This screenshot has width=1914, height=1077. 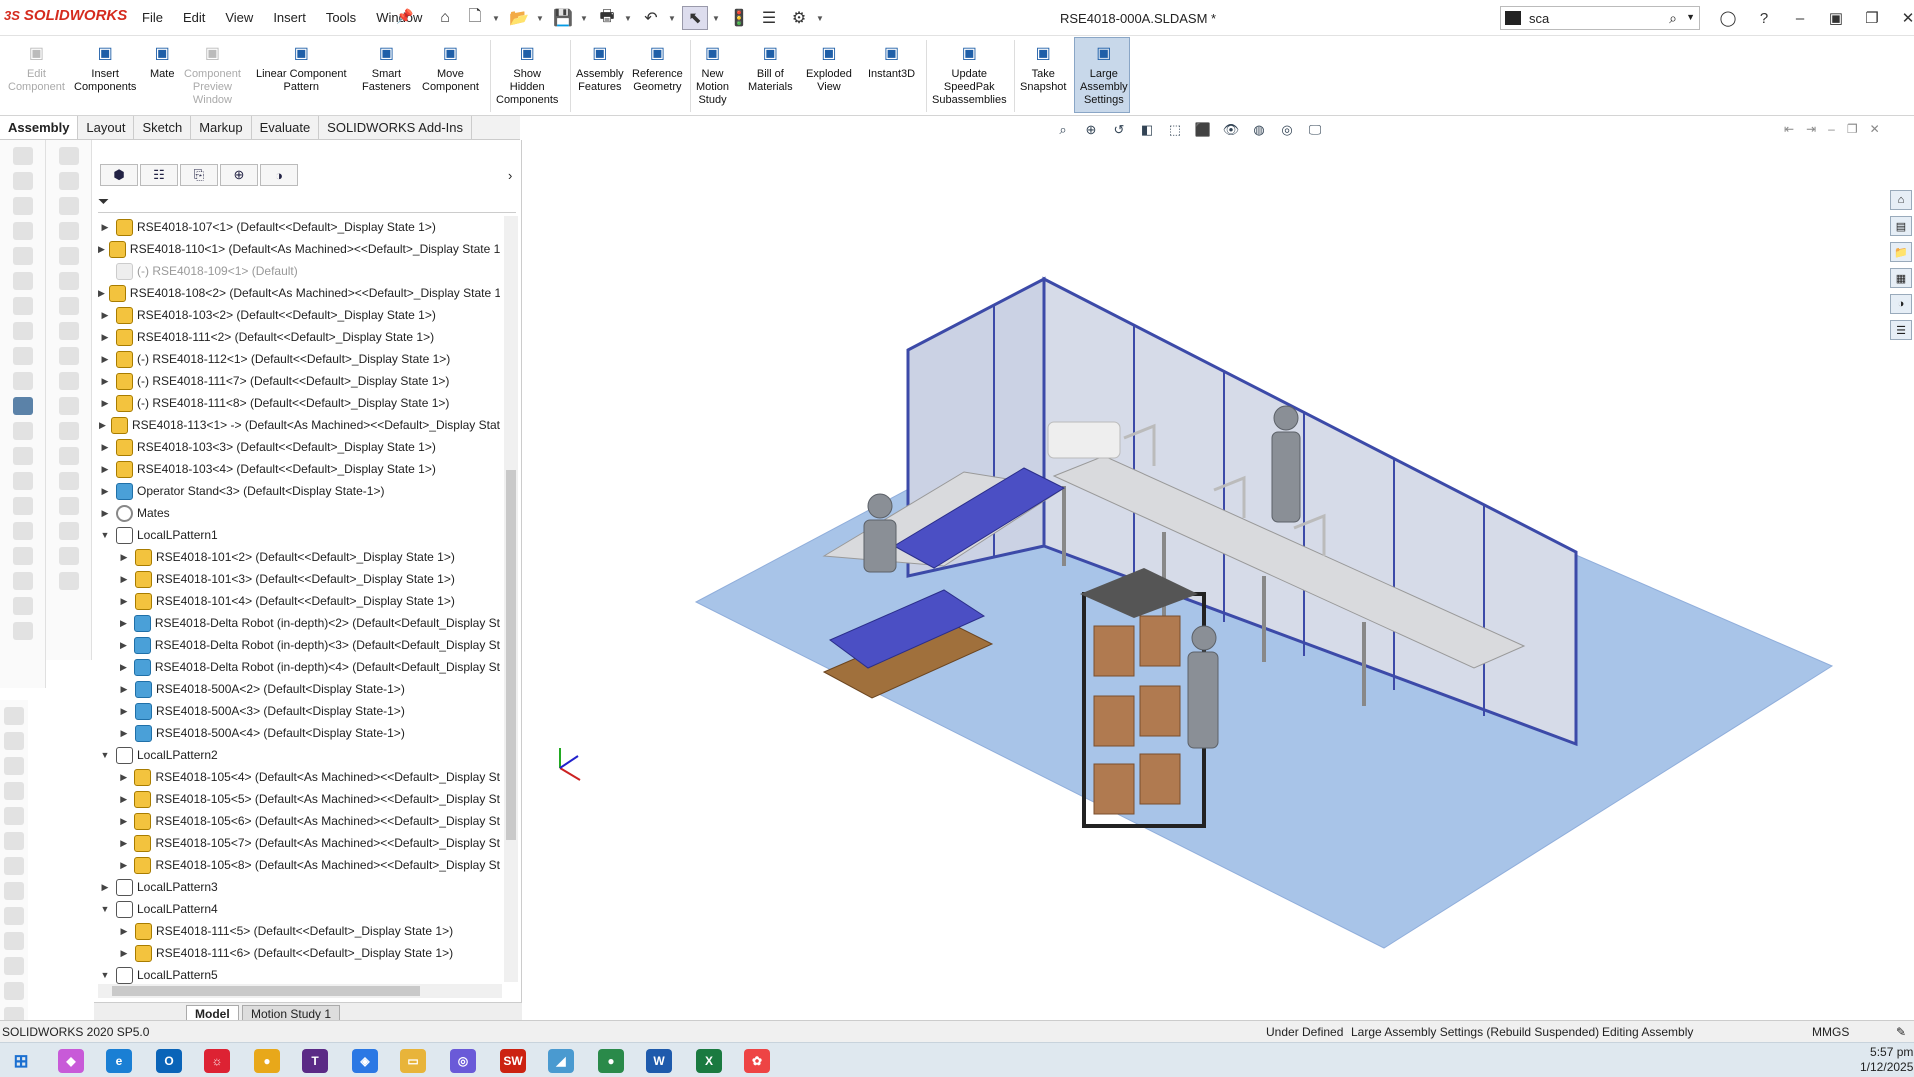 I want to click on tree-item: (-) RSE4018-109<1> (Default), so click(x=299, y=271).